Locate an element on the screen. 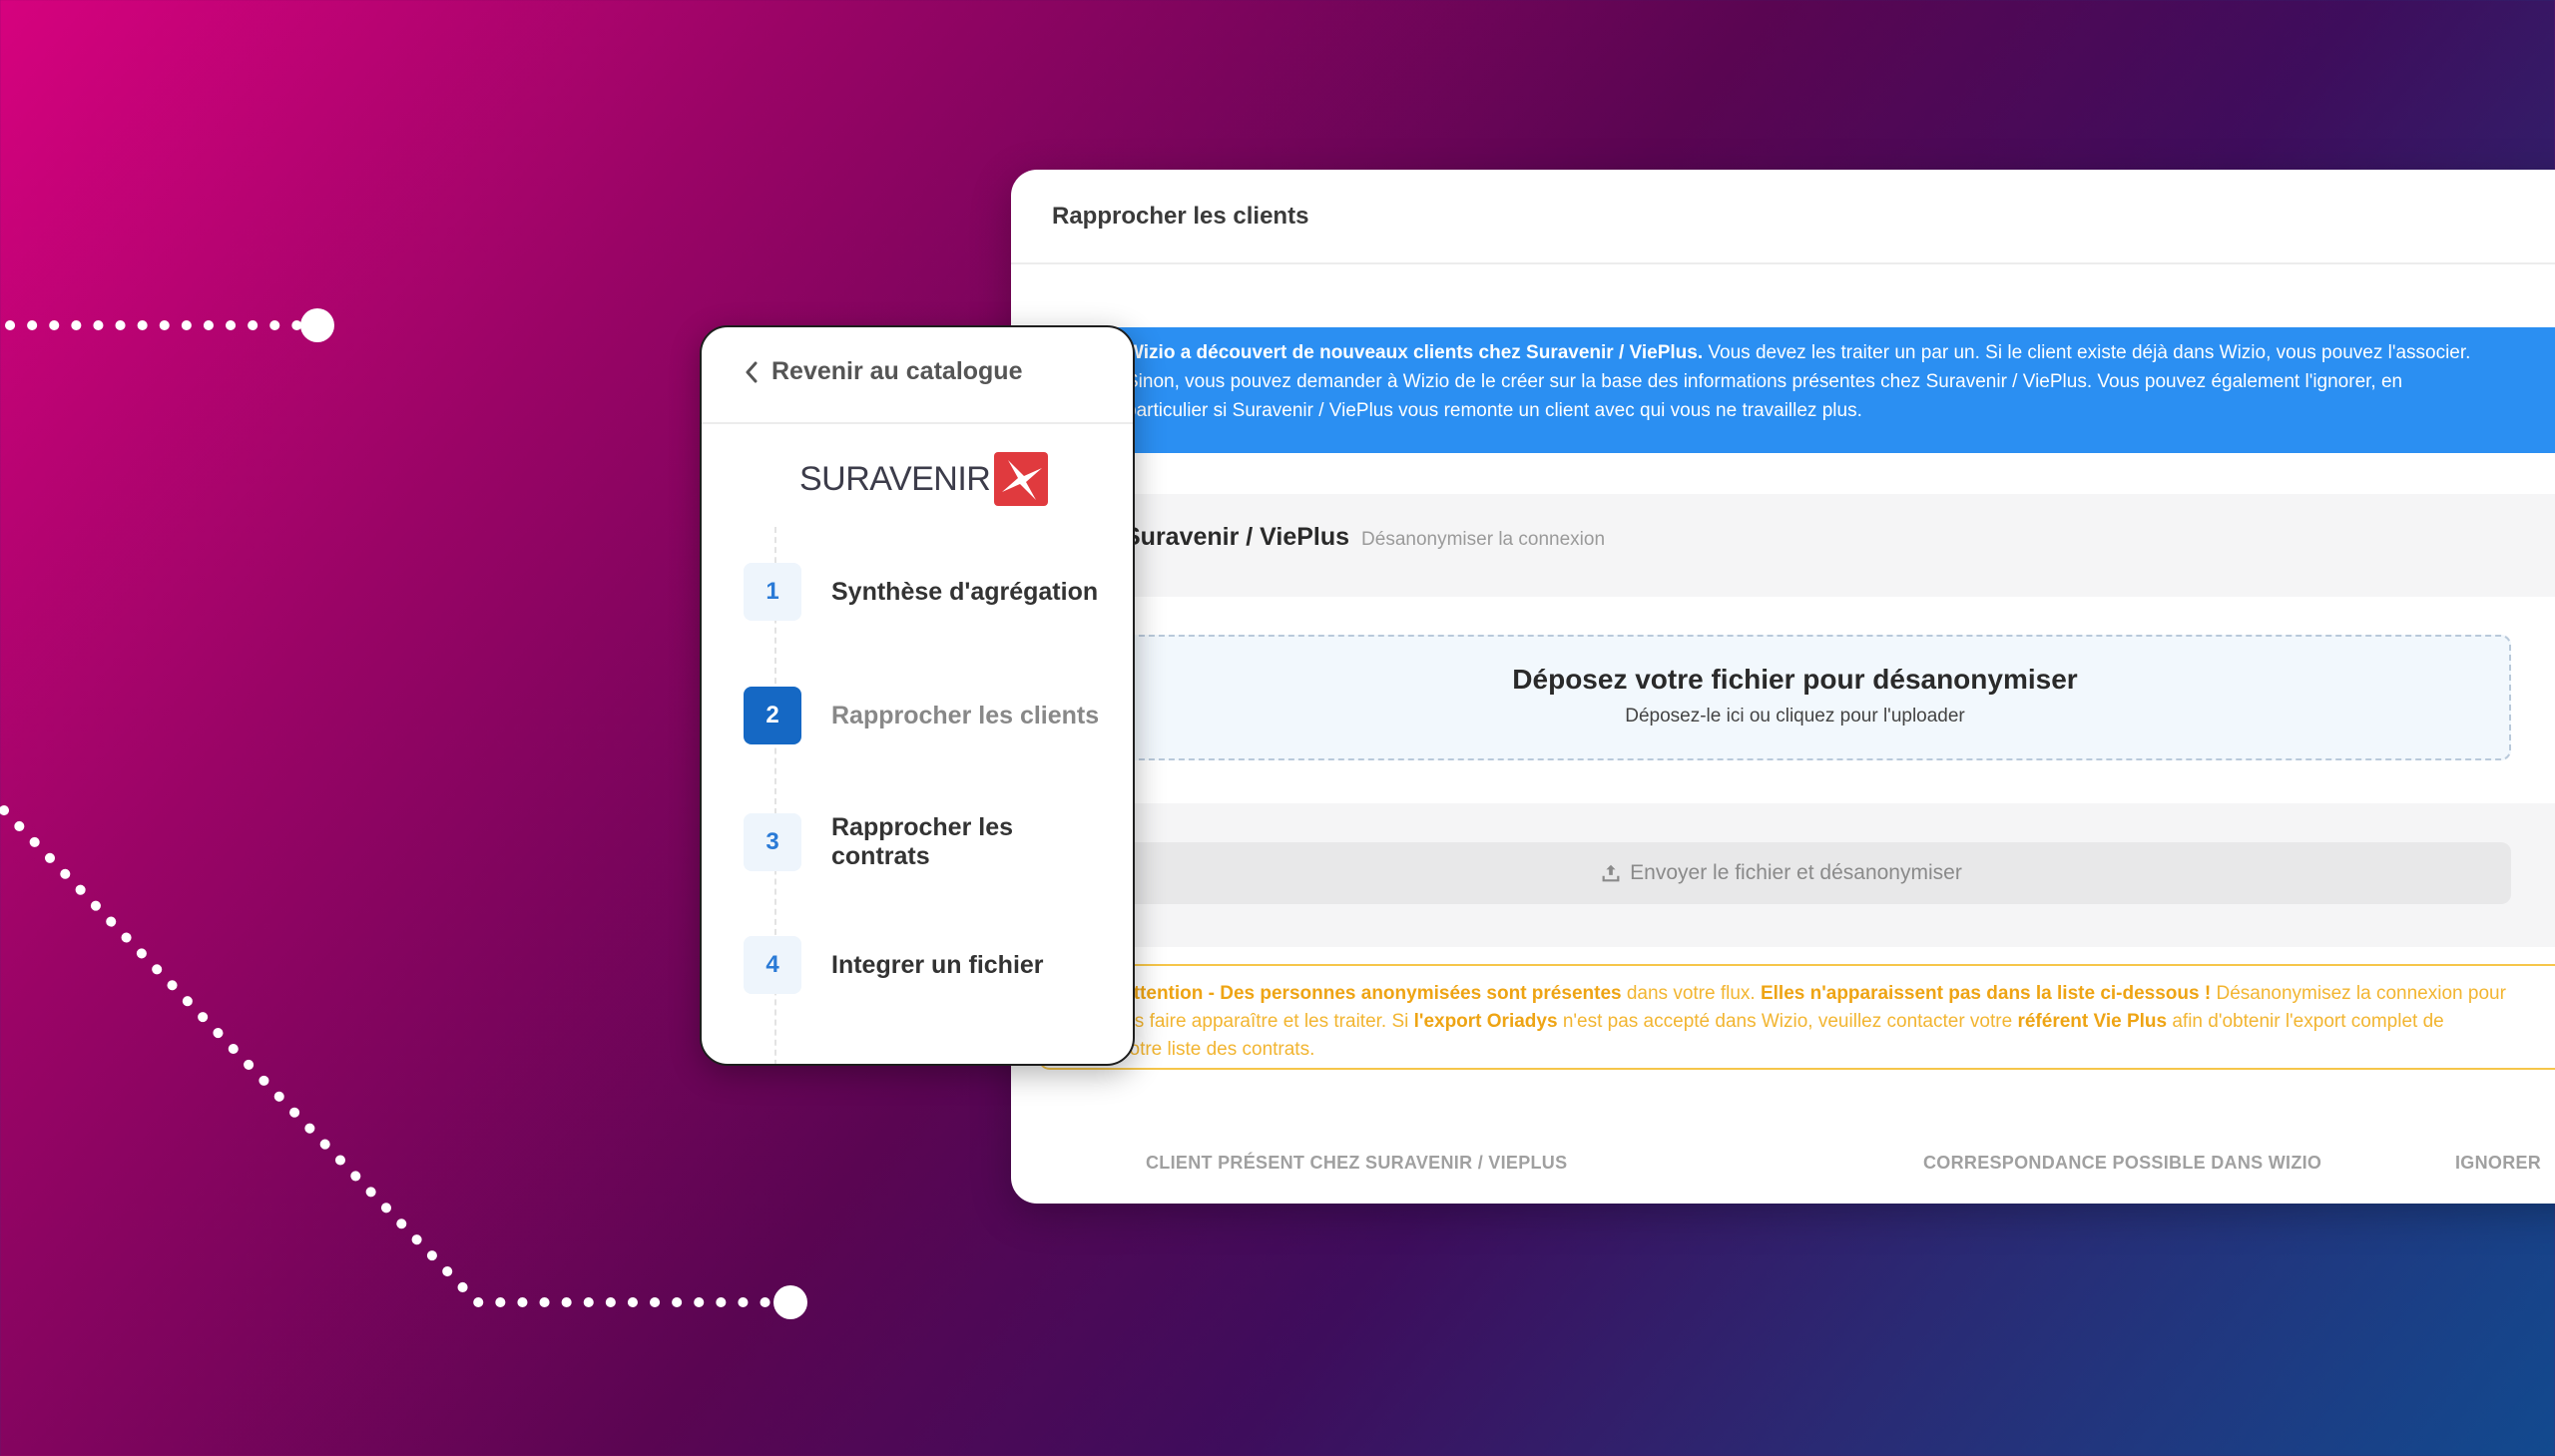 The image size is (2555, 1456). step-label: Rapprocher les contrats is located at coordinates (922, 841).